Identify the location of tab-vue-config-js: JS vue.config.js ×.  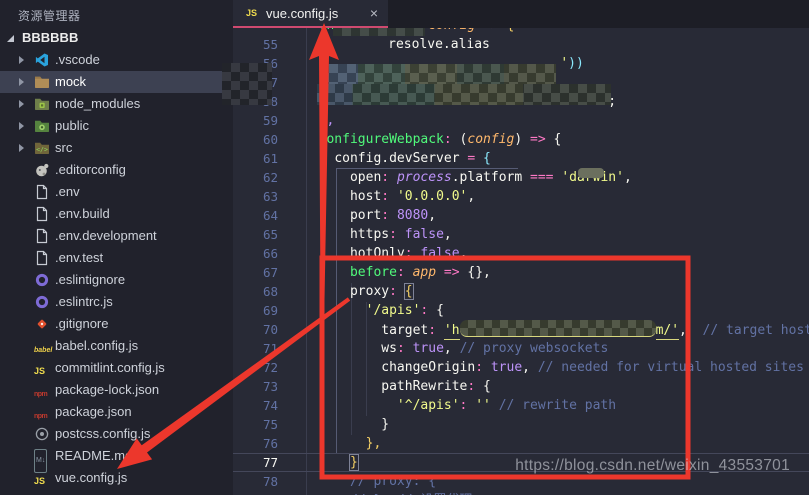
(310, 14).